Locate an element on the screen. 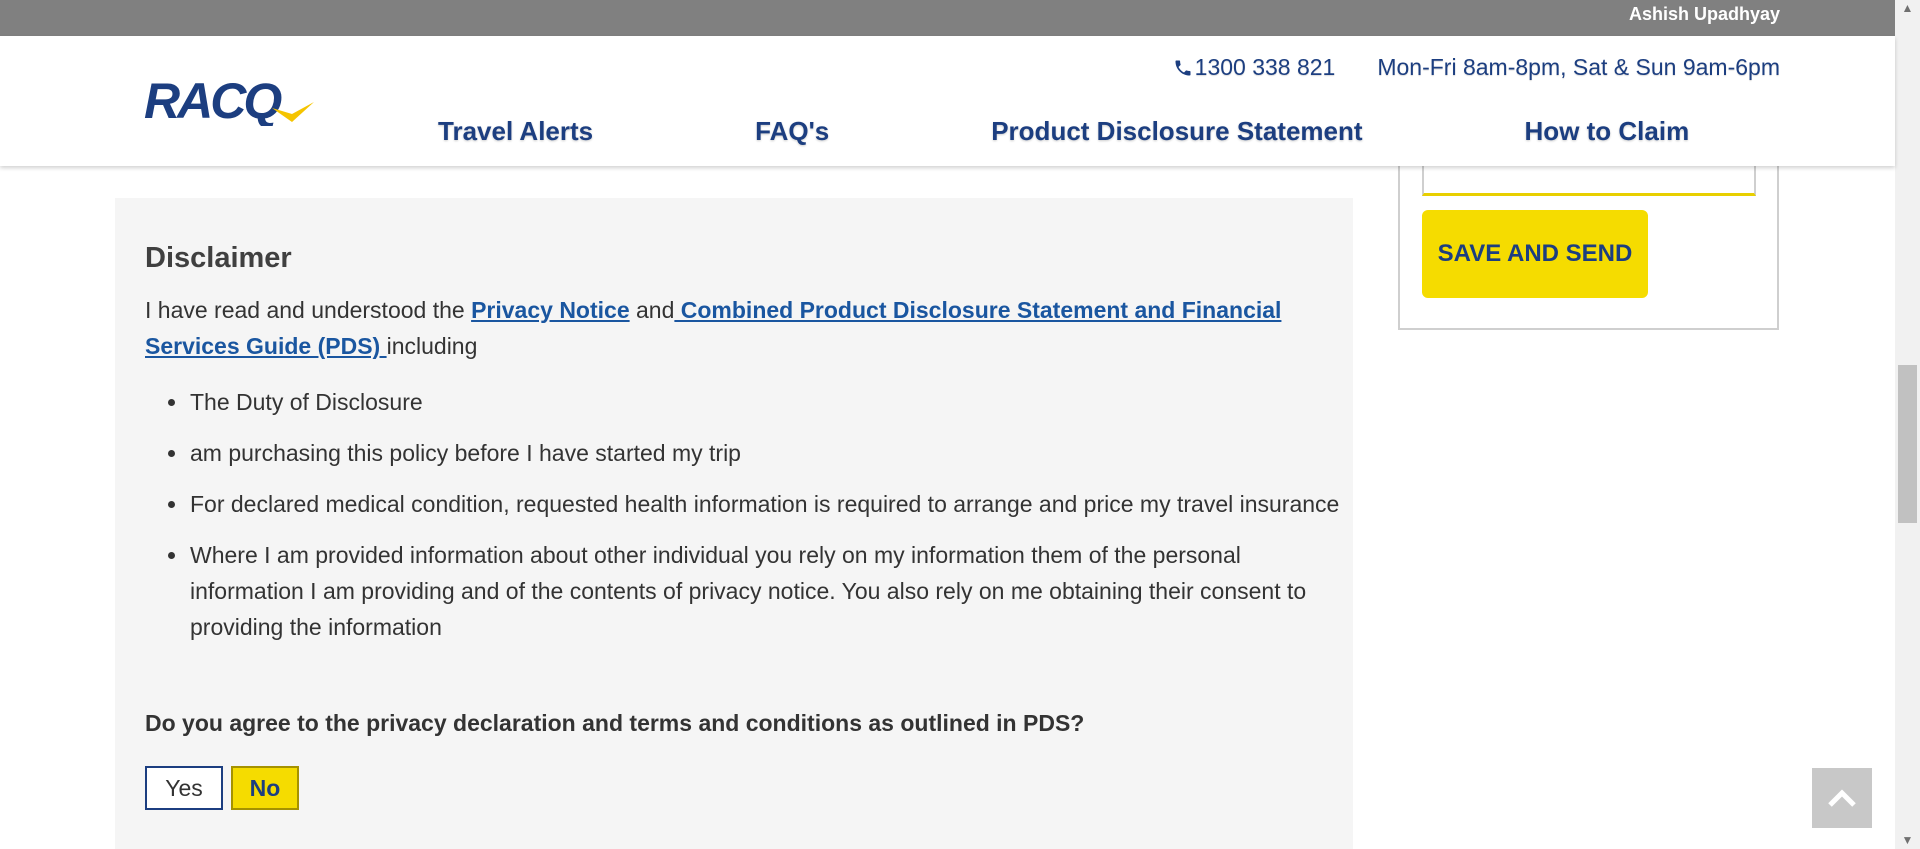  scroll-up-arrow-icon: ▲ is located at coordinates (1907, 8).